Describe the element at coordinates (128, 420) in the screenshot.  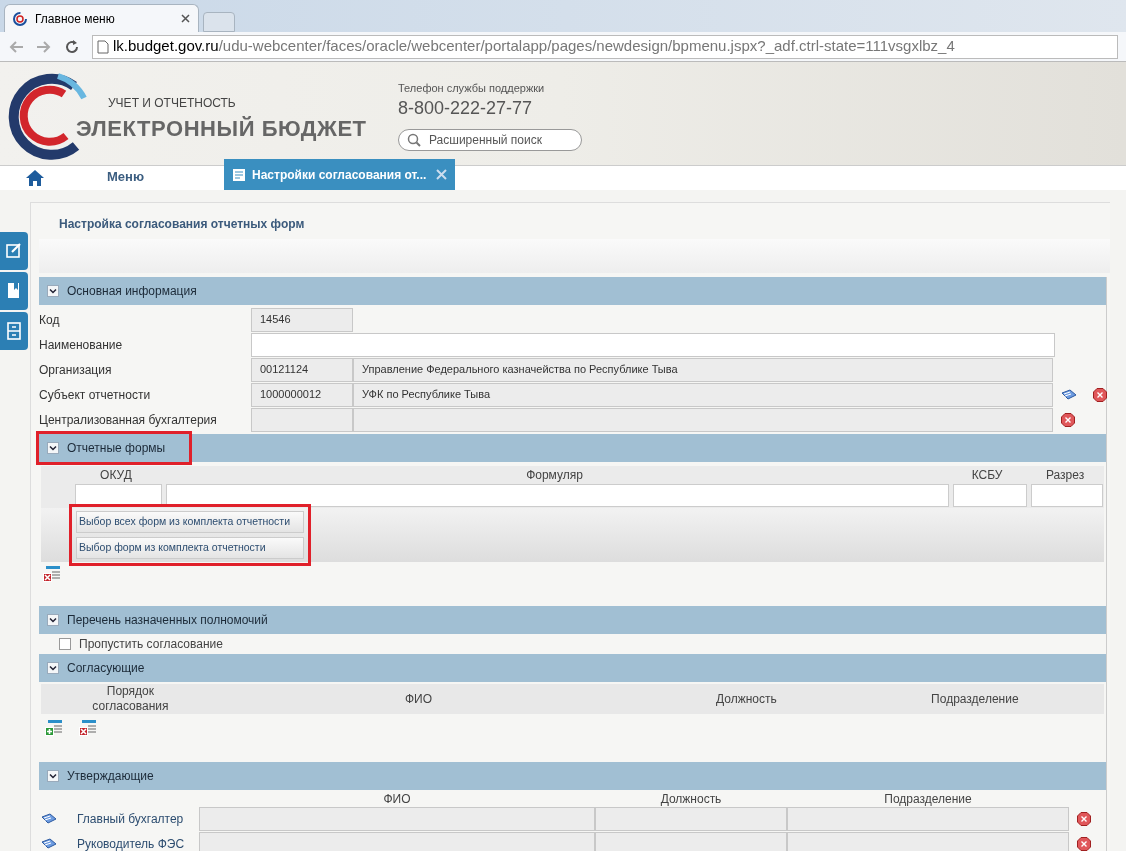
I see `field-label: Централизованная бухгалтерия` at that location.